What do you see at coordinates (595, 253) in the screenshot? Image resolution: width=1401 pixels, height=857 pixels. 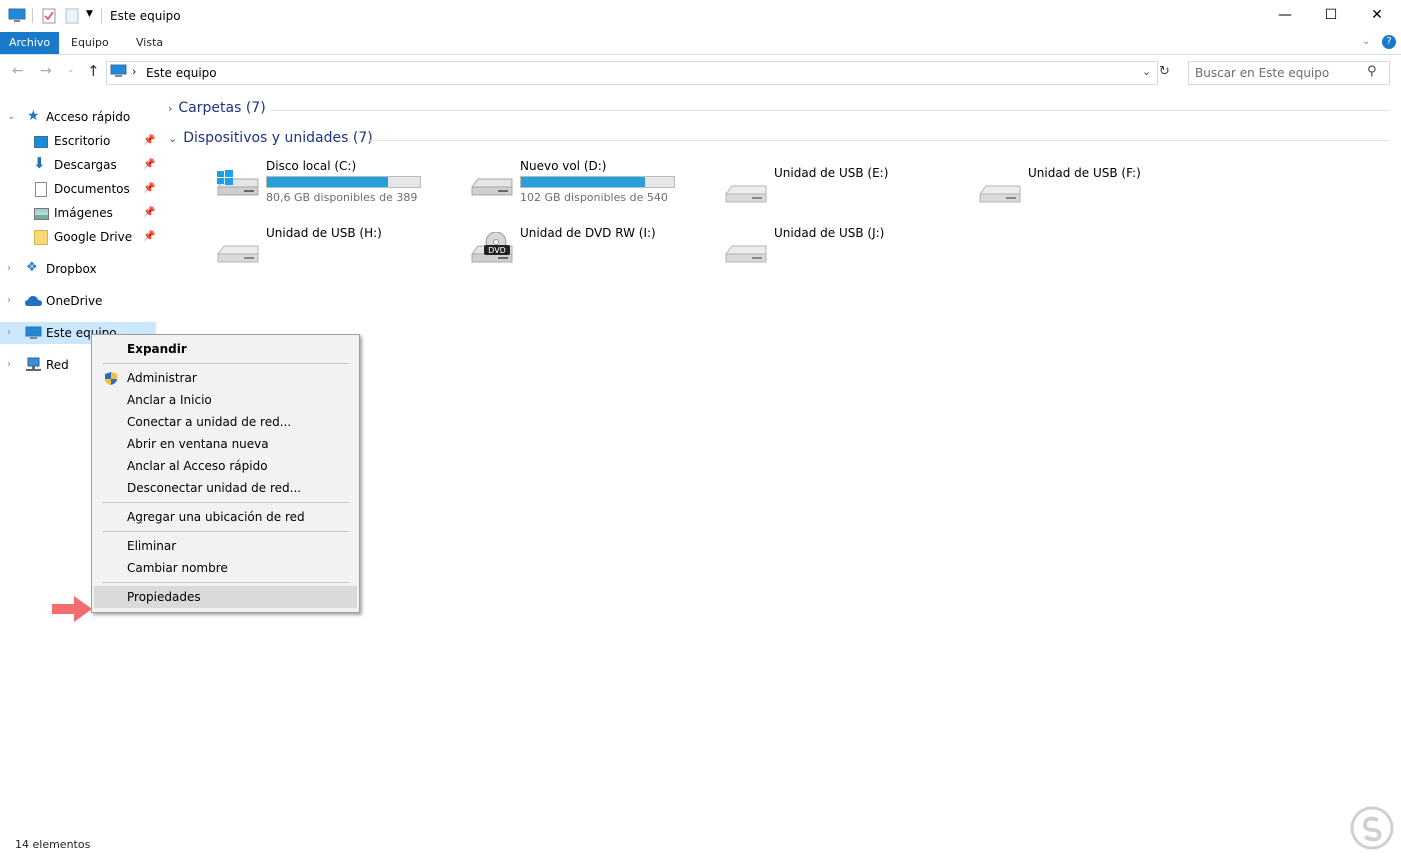 I see `drive-i: DVD Unidad de DVD RW (I:)` at bounding box center [595, 253].